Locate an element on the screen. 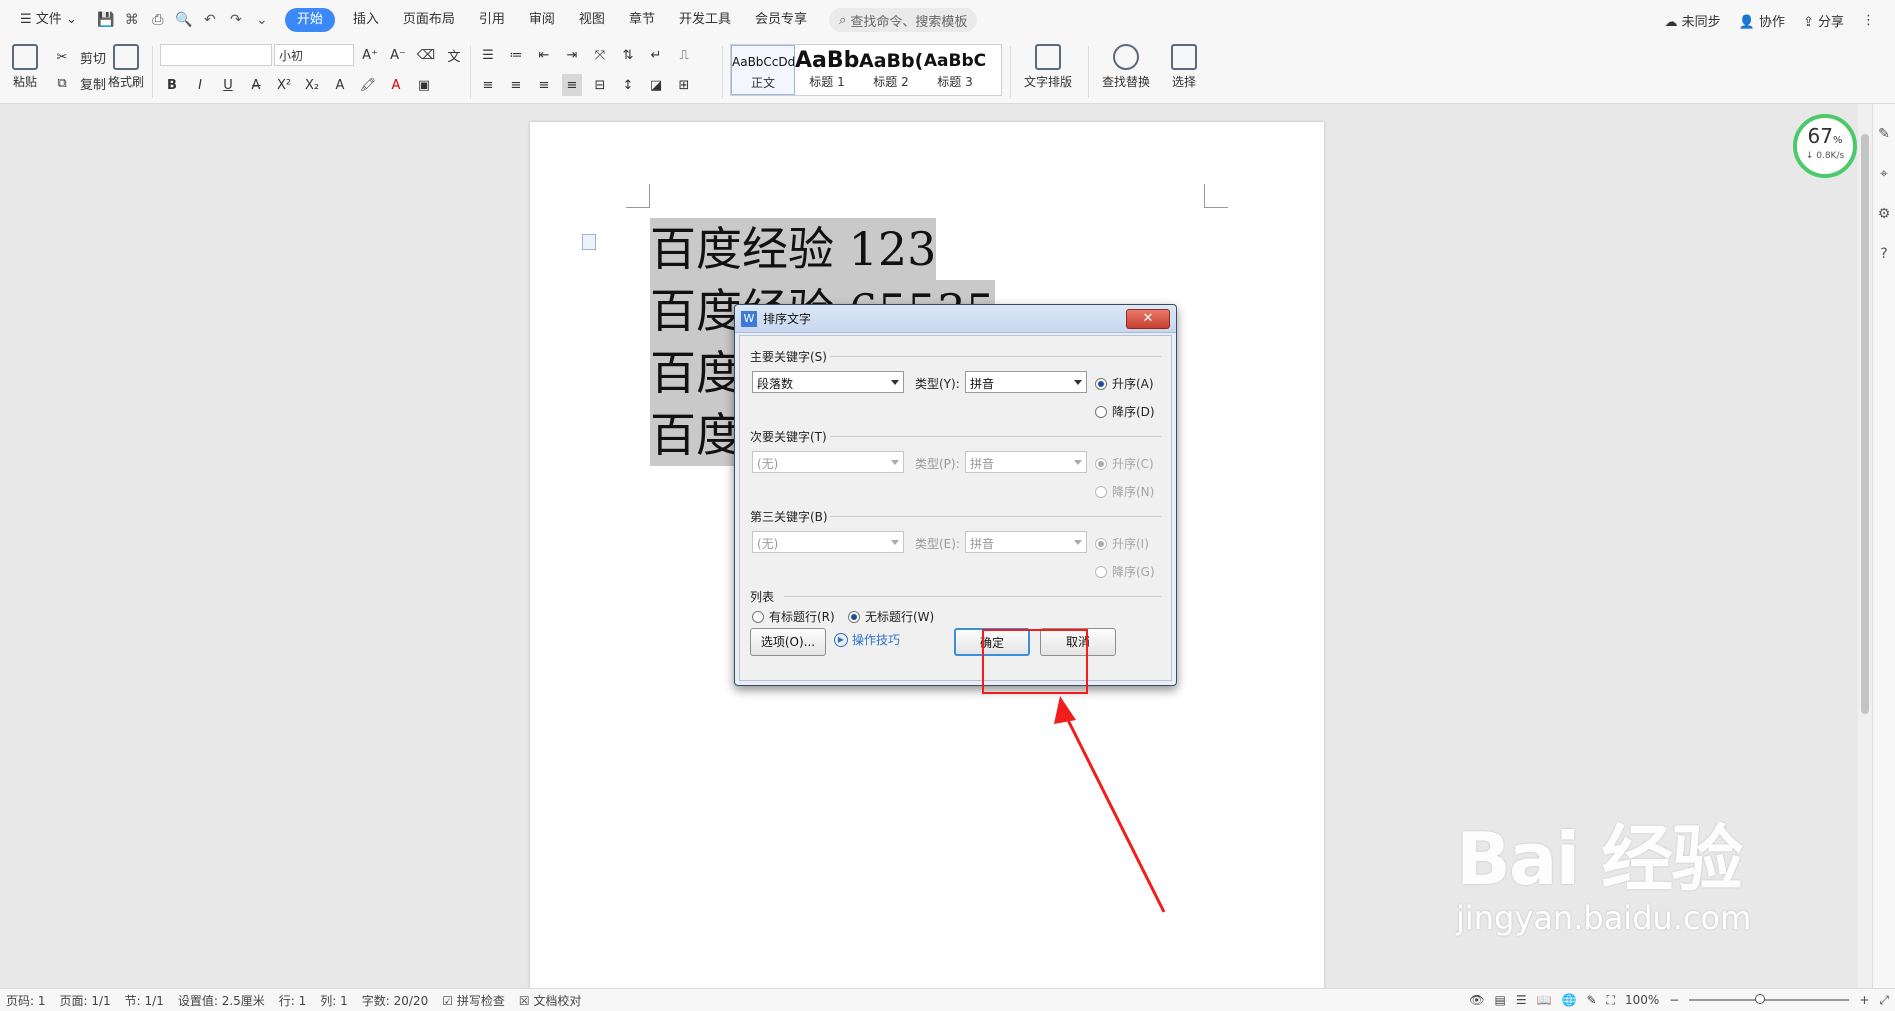 The image size is (1895, 1011). redo-icon: ↷ is located at coordinates (236, 20).